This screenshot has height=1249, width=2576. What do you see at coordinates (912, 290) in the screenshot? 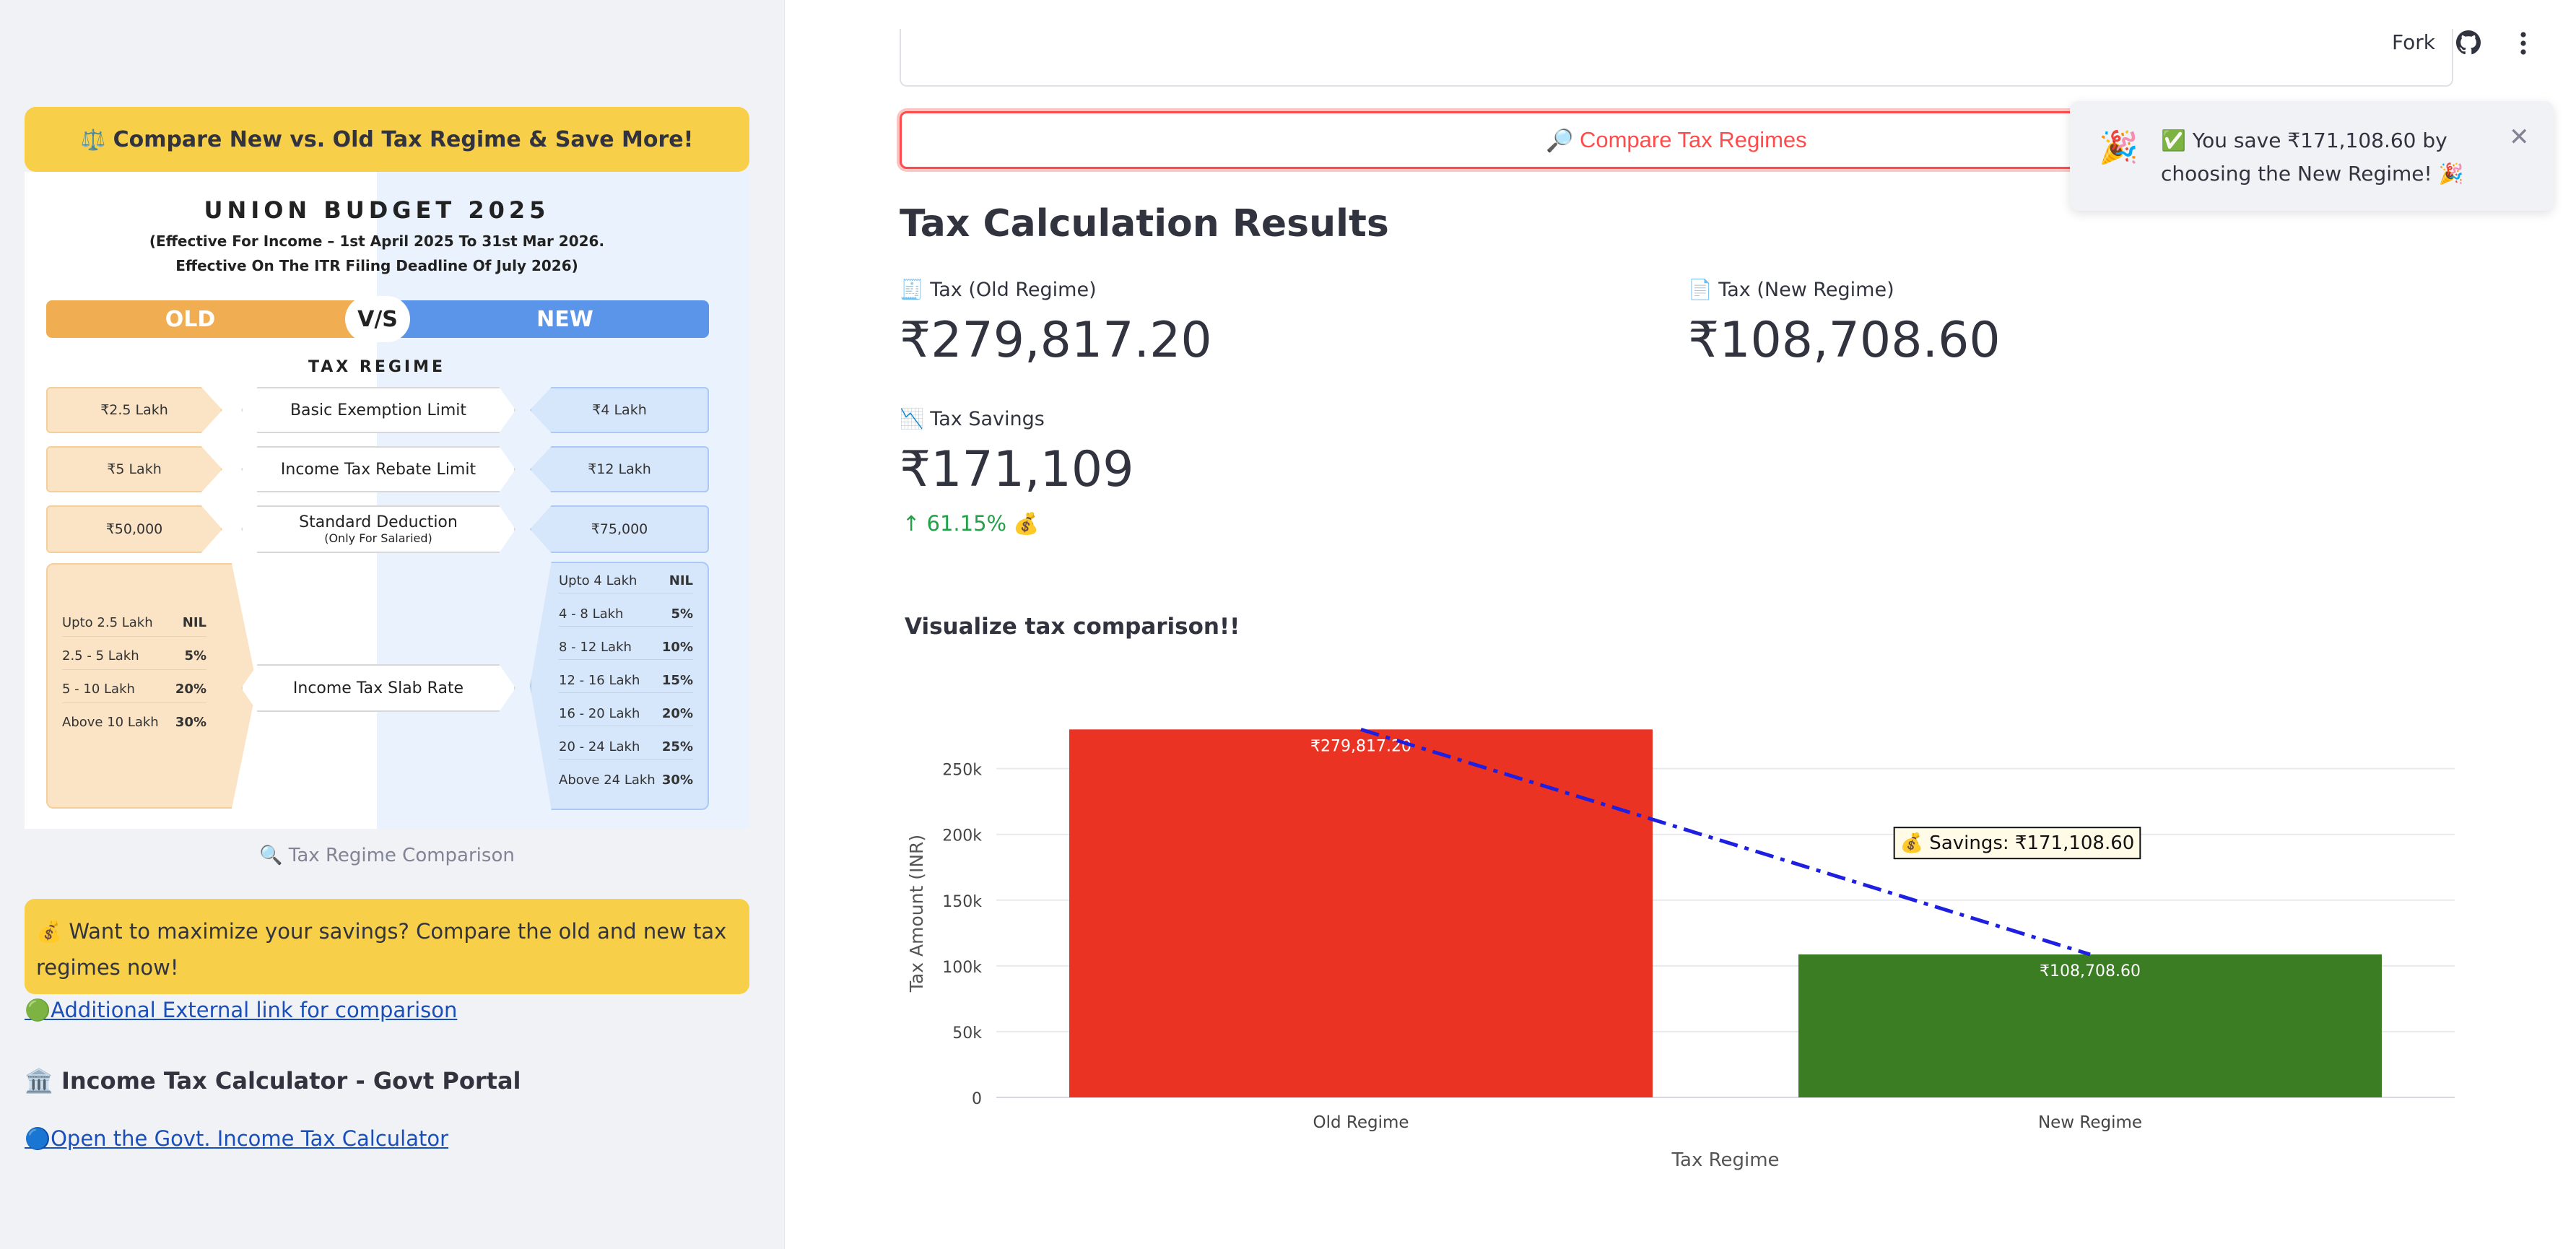
I see `receipt-icon: 🧾` at bounding box center [912, 290].